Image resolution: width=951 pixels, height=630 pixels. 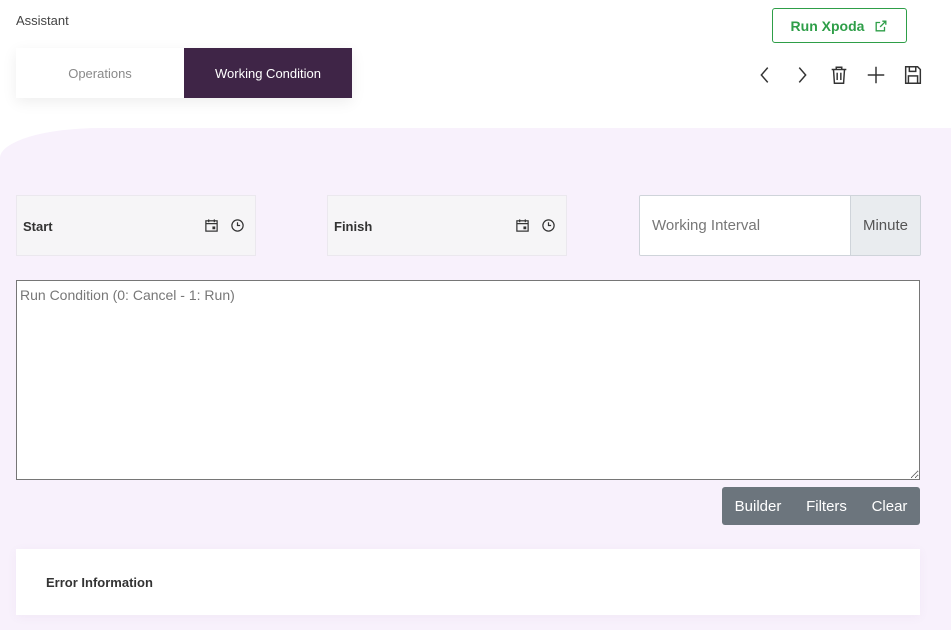 I want to click on error-information-title: Error Information, so click(x=99, y=582).